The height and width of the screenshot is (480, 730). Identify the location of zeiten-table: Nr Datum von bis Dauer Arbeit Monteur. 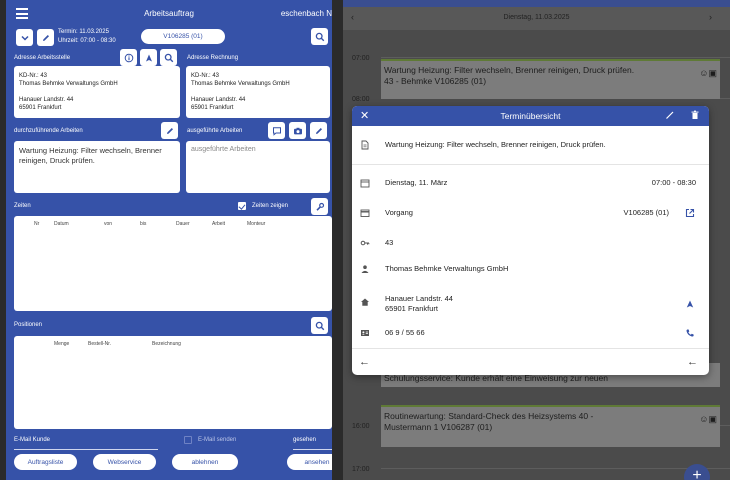
(173, 263).